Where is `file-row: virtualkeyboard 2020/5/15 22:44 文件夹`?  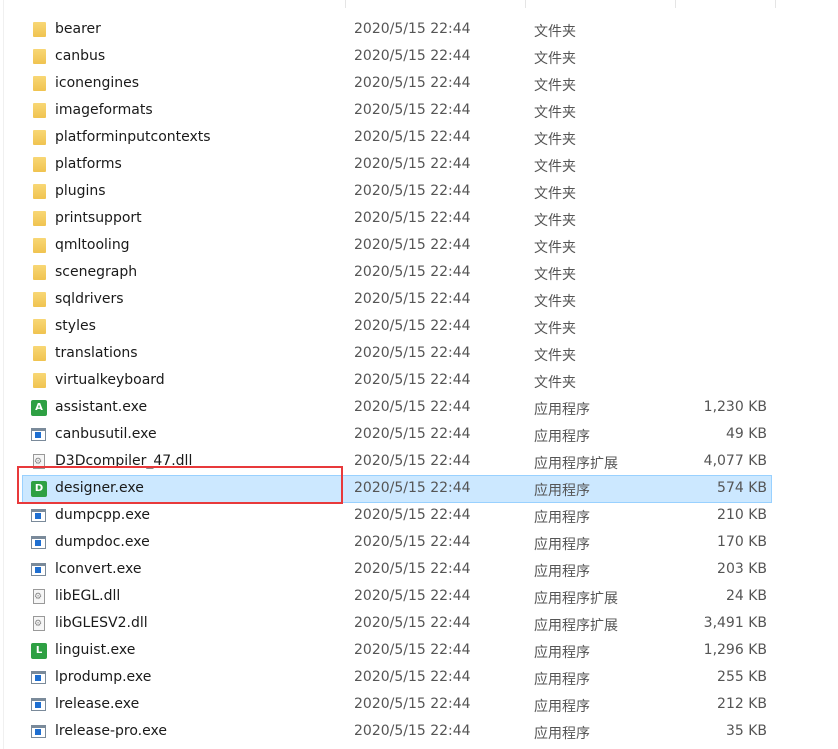 file-row: virtualkeyboard 2020/5/15 22:44 文件夹 is located at coordinates (397, 381).